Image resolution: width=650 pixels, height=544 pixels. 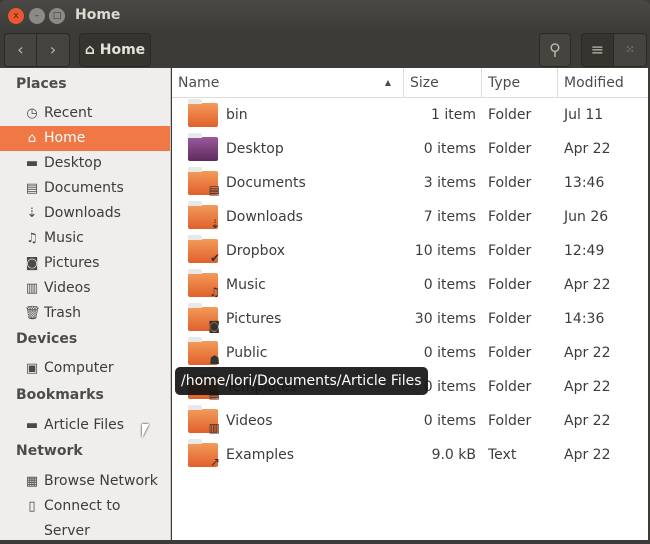 I want to click on maximize-icon: □, so click(x=57, y=16).